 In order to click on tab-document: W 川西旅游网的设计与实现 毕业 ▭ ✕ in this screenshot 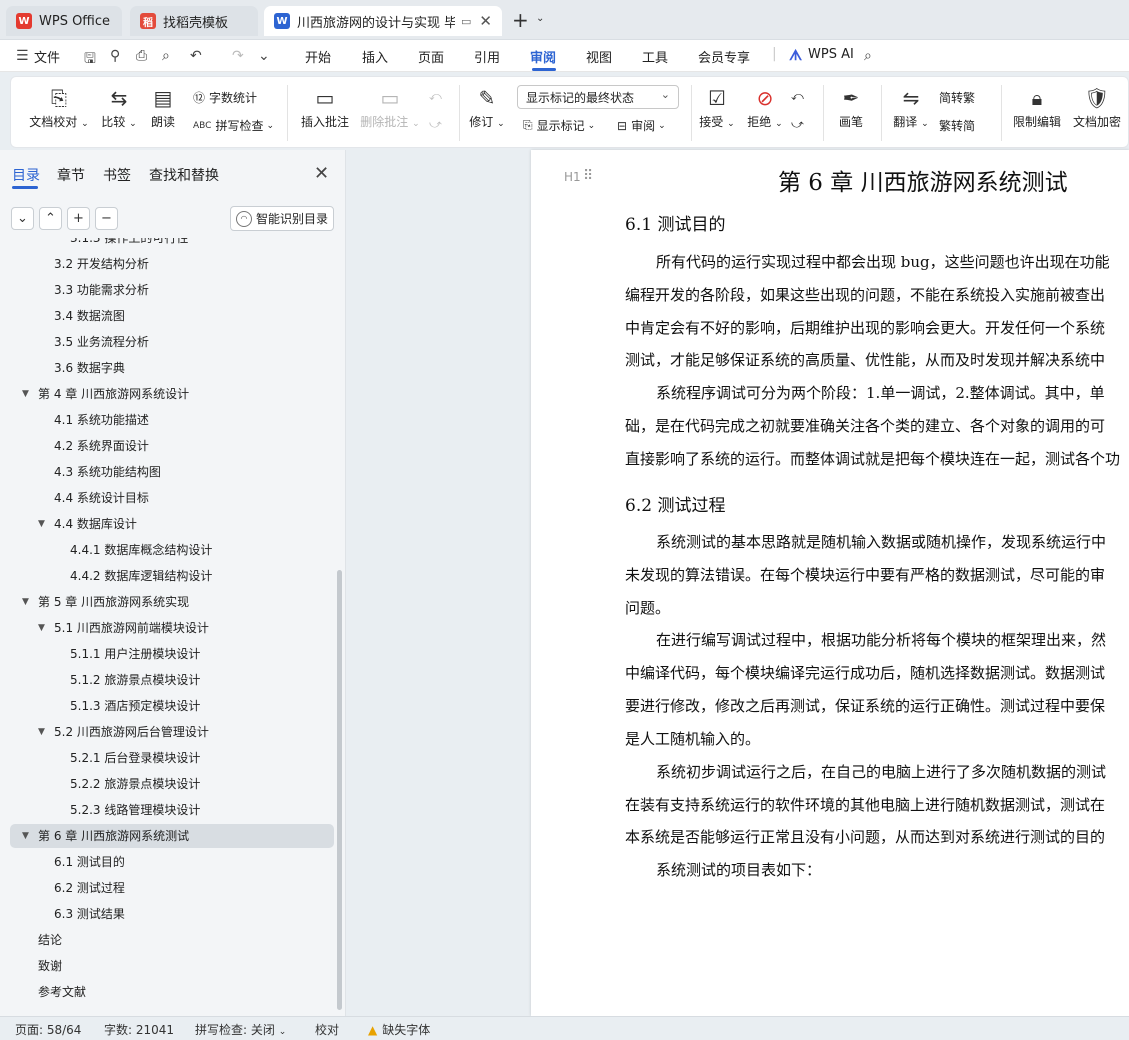, I will do `click(383, 21)`.